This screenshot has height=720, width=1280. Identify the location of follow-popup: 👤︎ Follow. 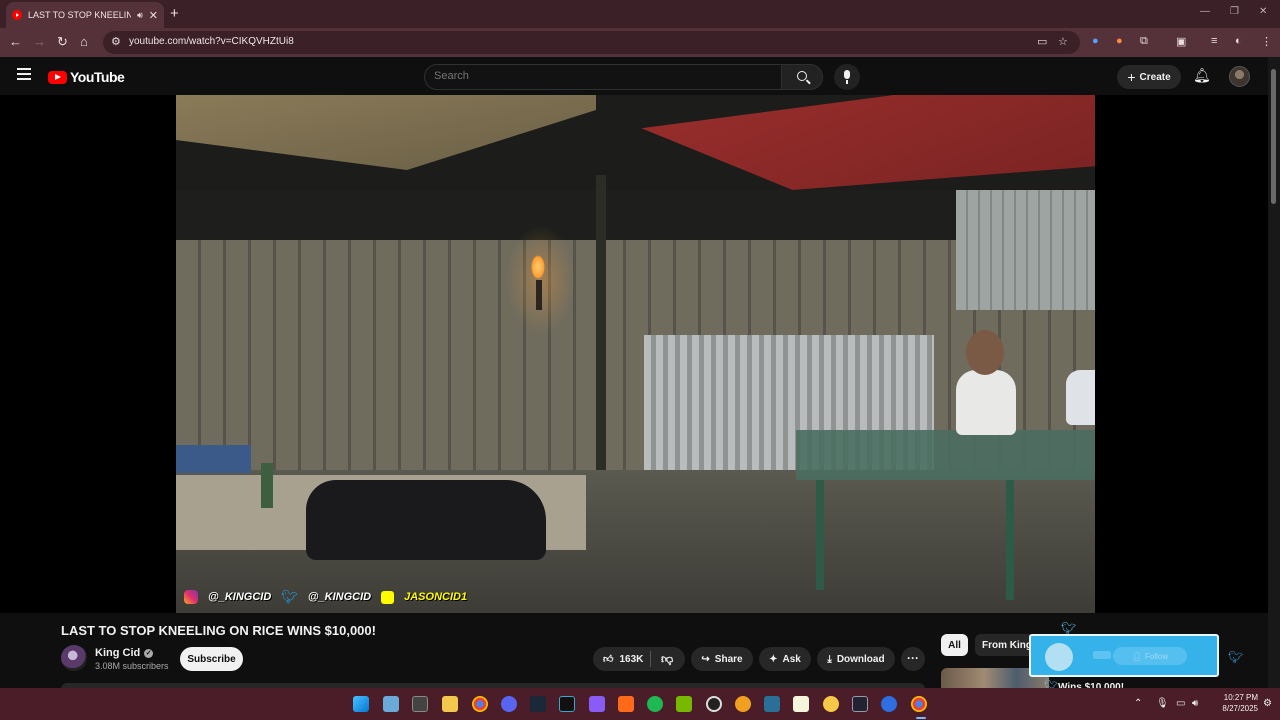
(1124, 655).